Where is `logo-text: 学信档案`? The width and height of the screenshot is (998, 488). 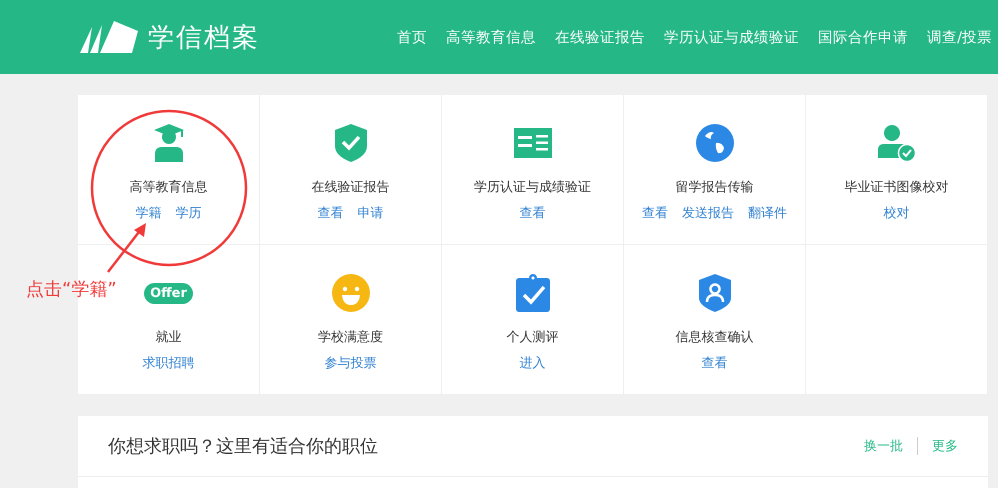
logo-text: 学信档案 is located at coordinates (204, 37).